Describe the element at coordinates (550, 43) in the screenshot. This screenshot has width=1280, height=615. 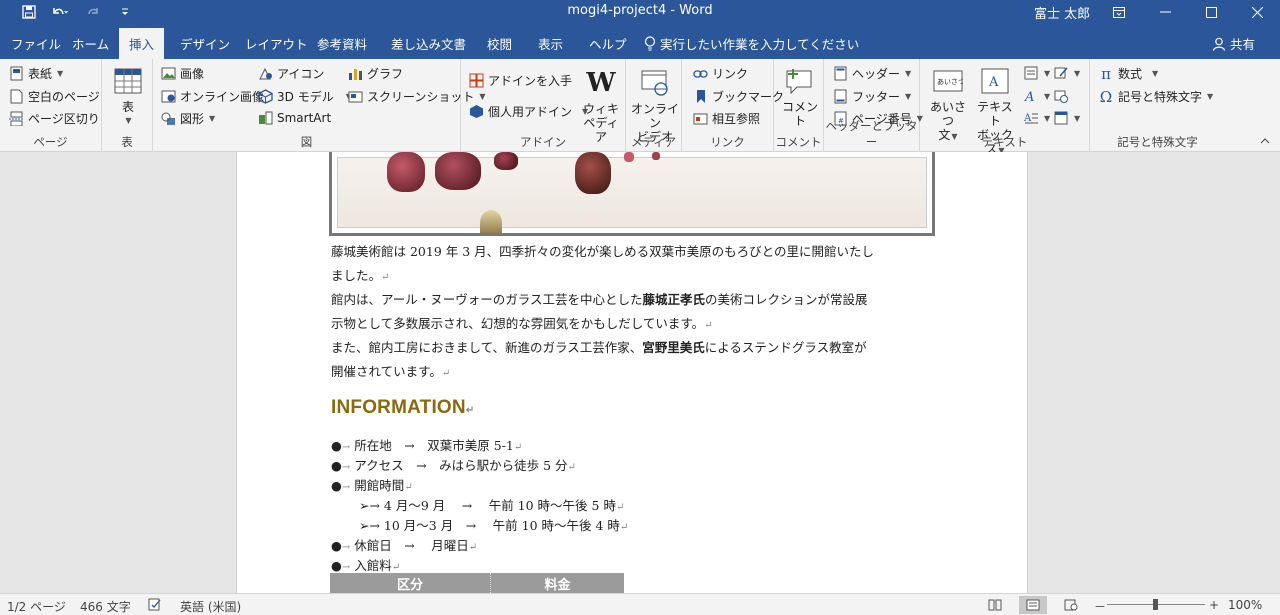
I see `tab-view: 表示` at that location.